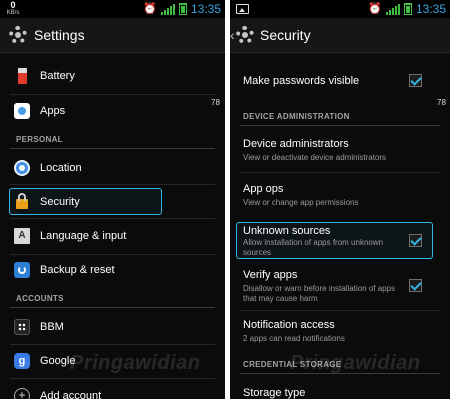 Image resolution: width=450 pixels, height=399 pixels. What do you see at coordinates (60, 202) in the screenshot?
I see `settings-item-label: Security` at bounding box center [60, 202].